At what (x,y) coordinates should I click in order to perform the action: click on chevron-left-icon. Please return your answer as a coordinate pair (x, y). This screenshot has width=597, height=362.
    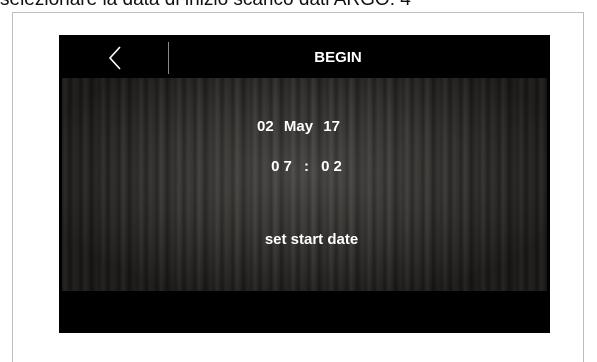
    Looking at the image, I should click on (114, 58).